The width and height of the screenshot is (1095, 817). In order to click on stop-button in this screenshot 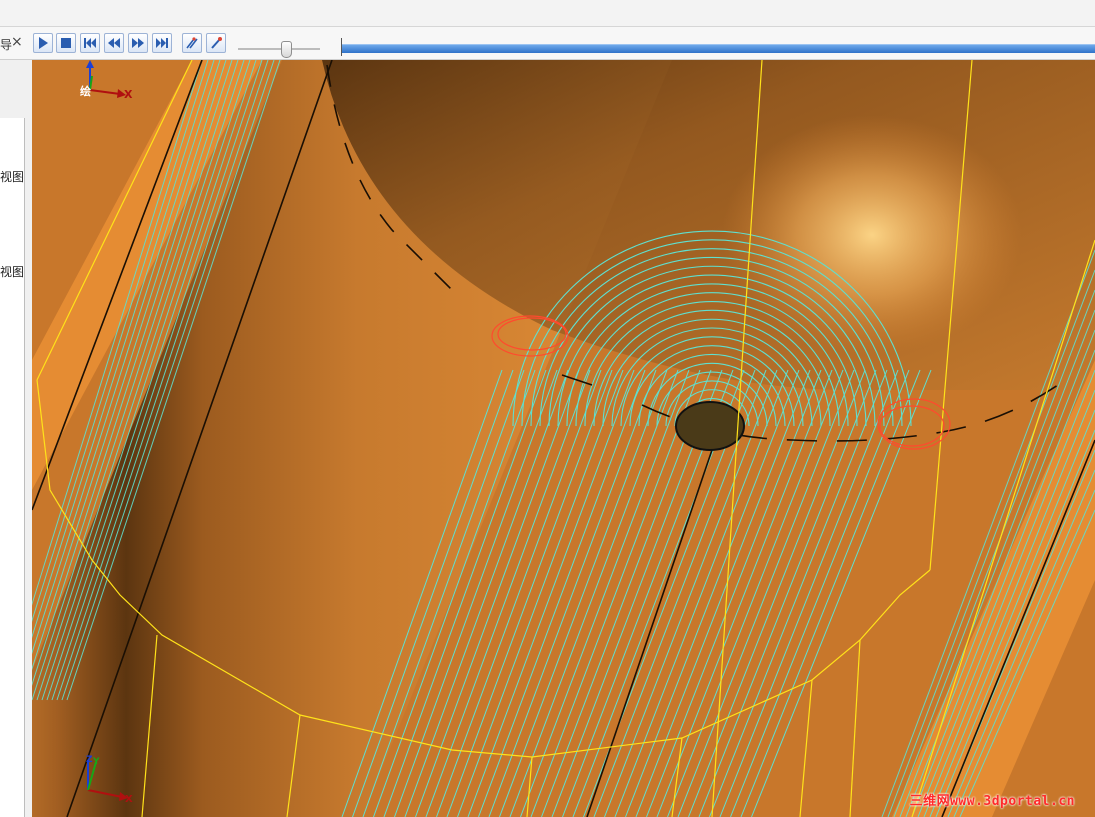, I will do `click(66, 43)`.